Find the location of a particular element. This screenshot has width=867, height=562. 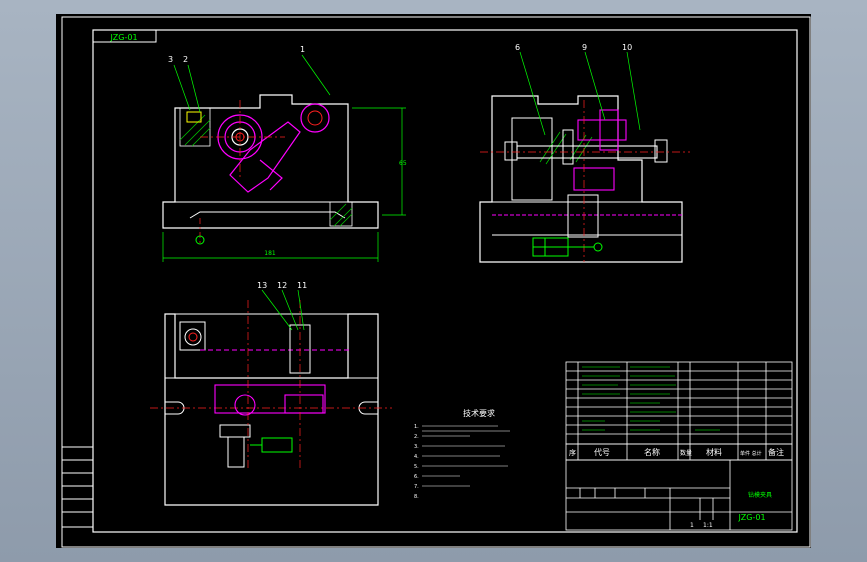

bom-header-name: 名称 is located at coordinates (652, 452).